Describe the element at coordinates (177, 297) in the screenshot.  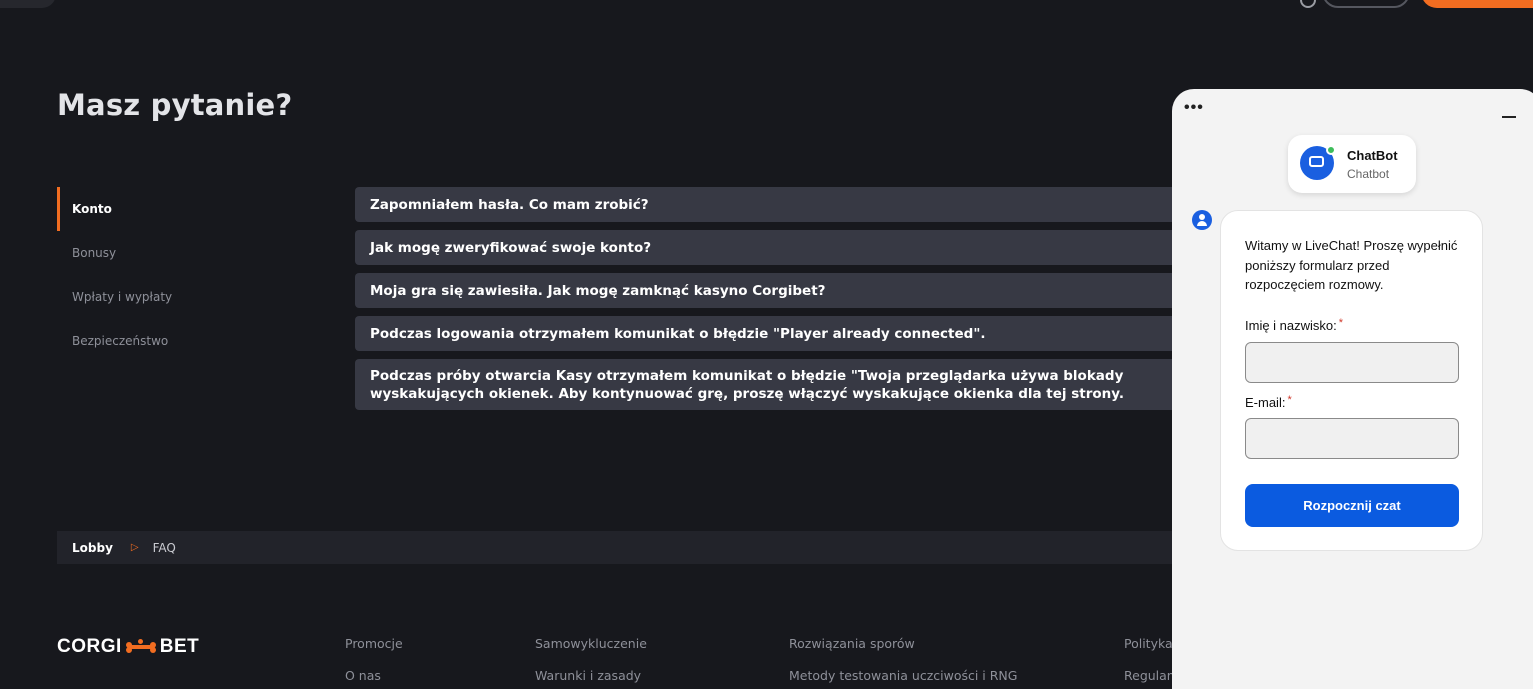
I see `category-wplaty-wyplaty: Wpłaty i wypłaty` at that location.